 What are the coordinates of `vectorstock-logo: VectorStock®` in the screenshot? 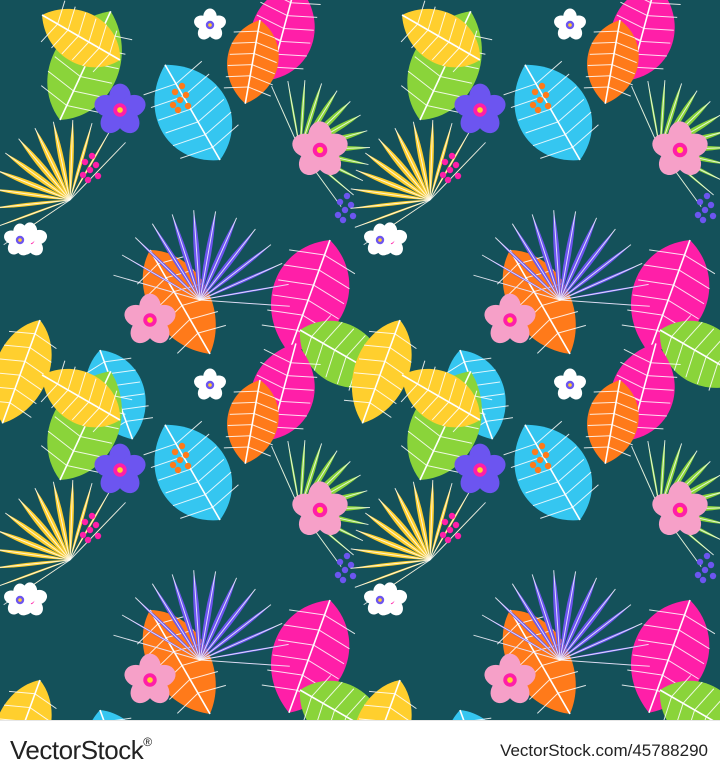 It's located at (81, 750).